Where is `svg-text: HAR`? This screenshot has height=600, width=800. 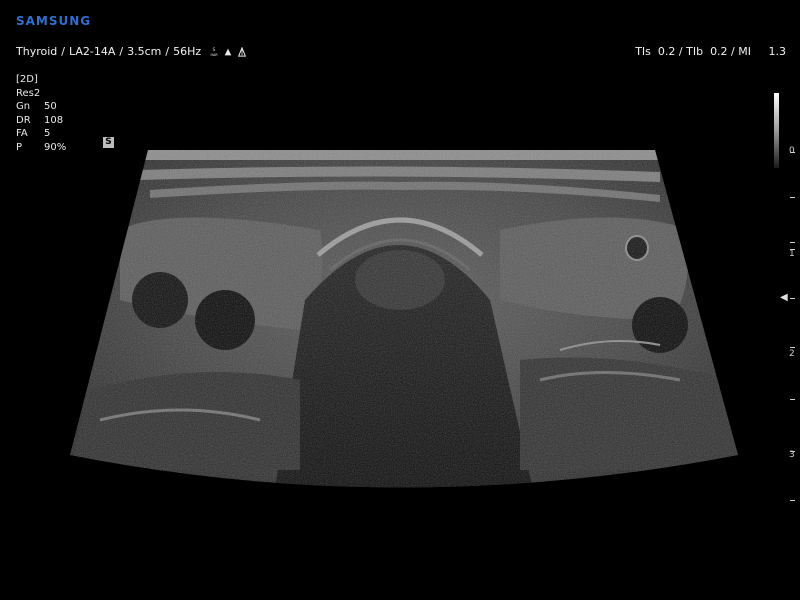 svg-text: HAR is located at coordinates (215, 55).